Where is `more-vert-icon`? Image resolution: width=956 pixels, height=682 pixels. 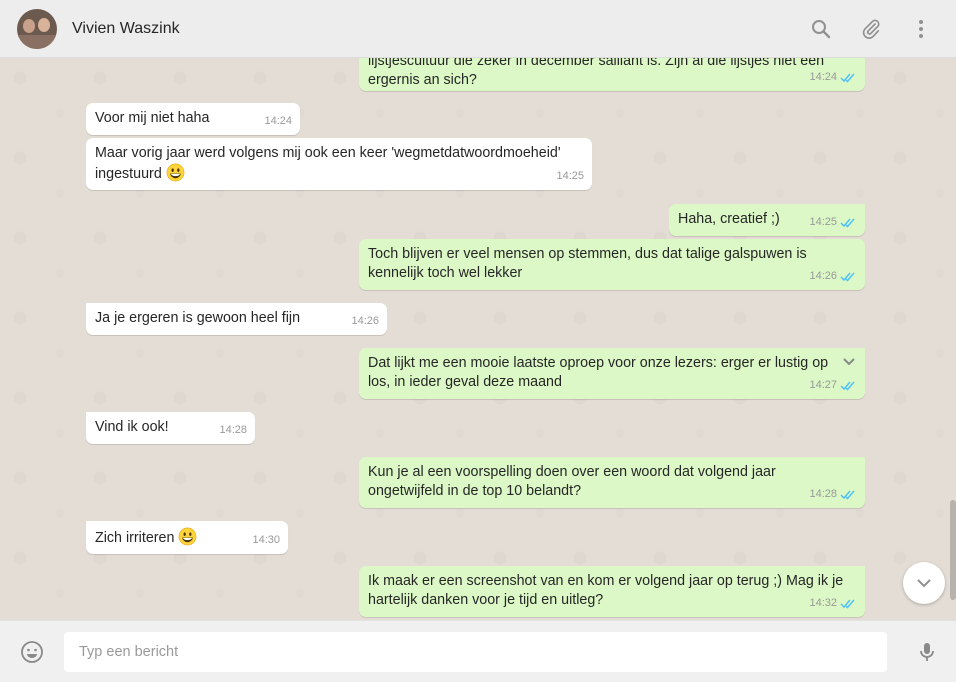 more-vert-icon is located at coordinates (921, 29).